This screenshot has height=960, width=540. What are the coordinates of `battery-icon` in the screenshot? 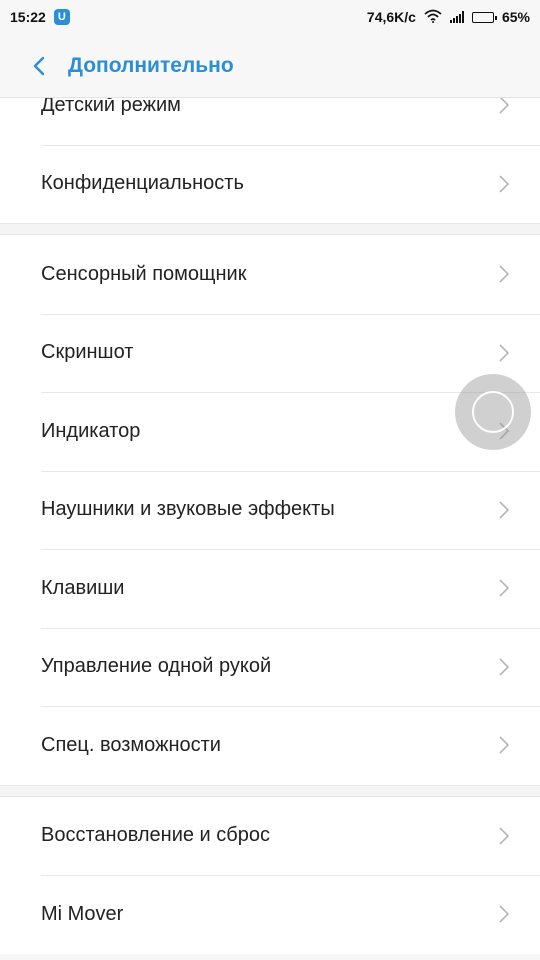 It's located at (484, 17).